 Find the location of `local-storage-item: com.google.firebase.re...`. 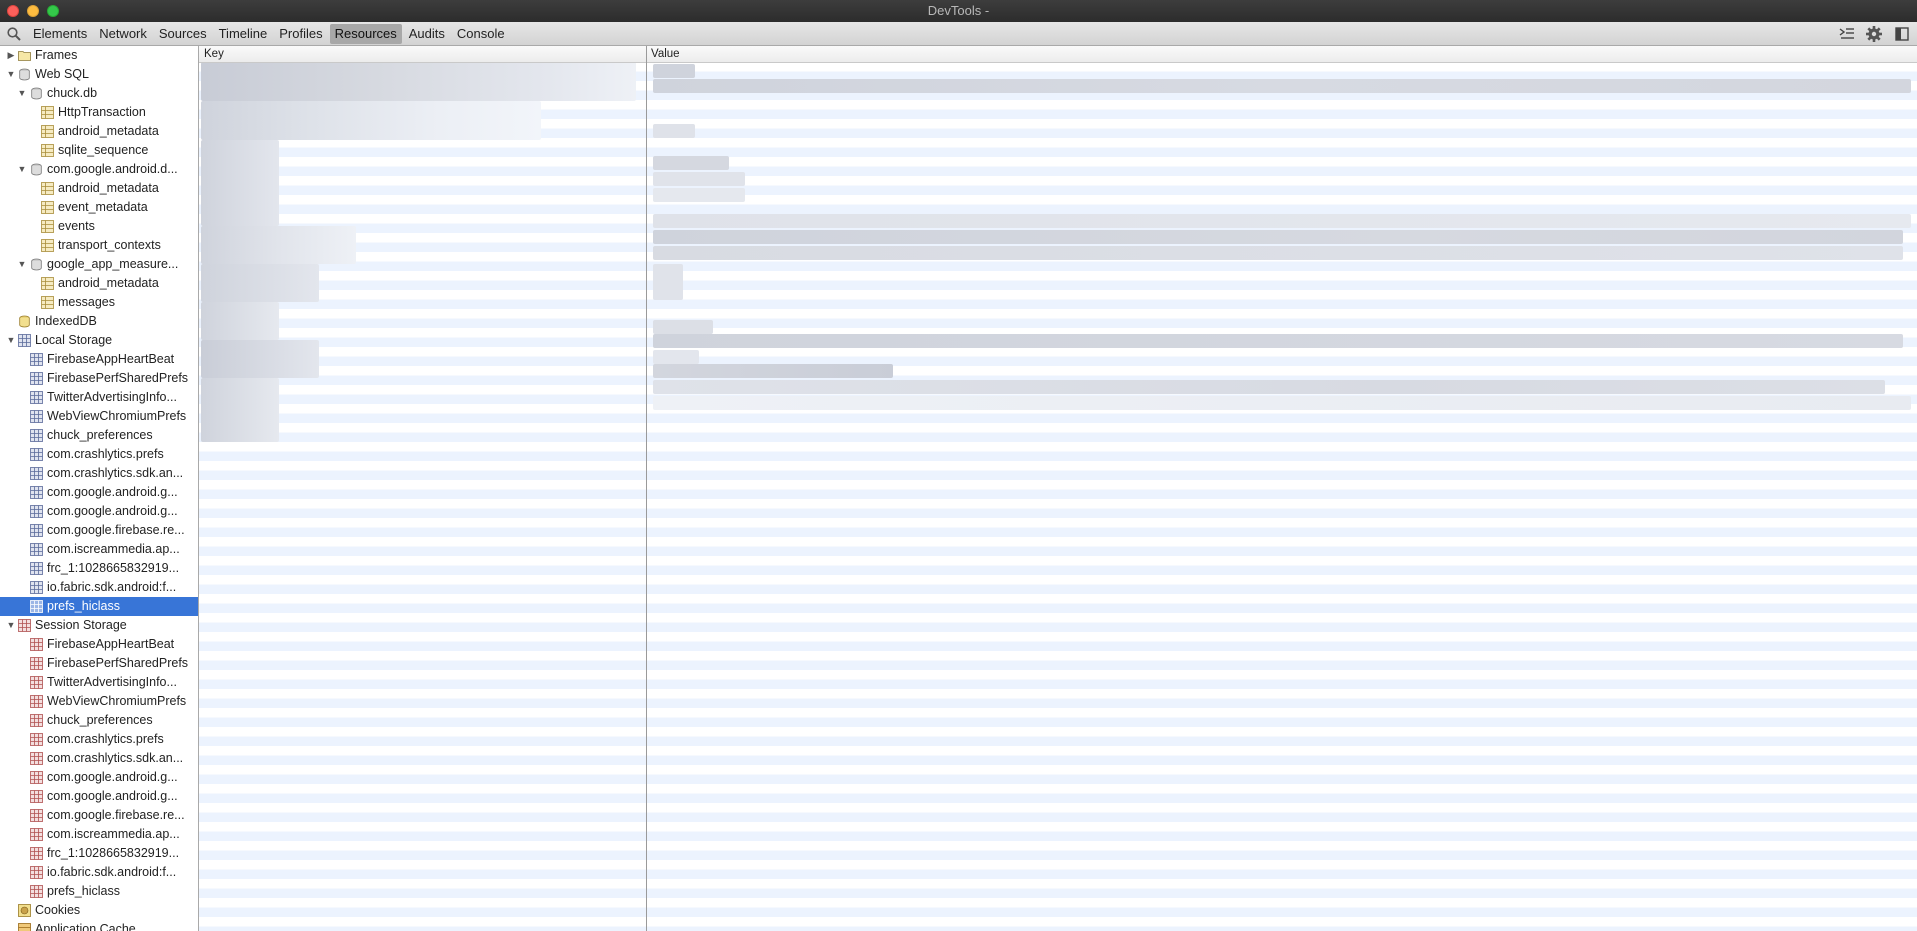

local-storage-item: com.google.firebase.re... is located at coordinates (99, 530).